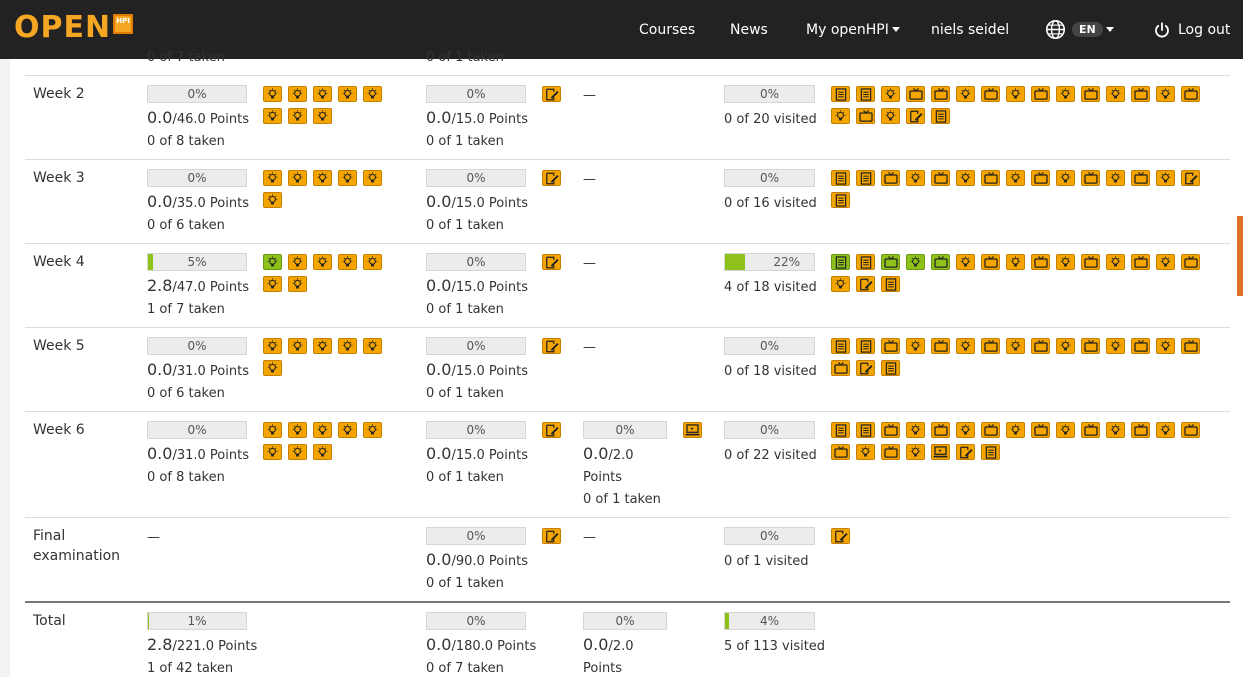 Image resolution: width=1243 pixels, height=677 pixels. Describe the element at coordinates (667, 29) in the screenshot. I see `nav-courses: Courses` at that location.